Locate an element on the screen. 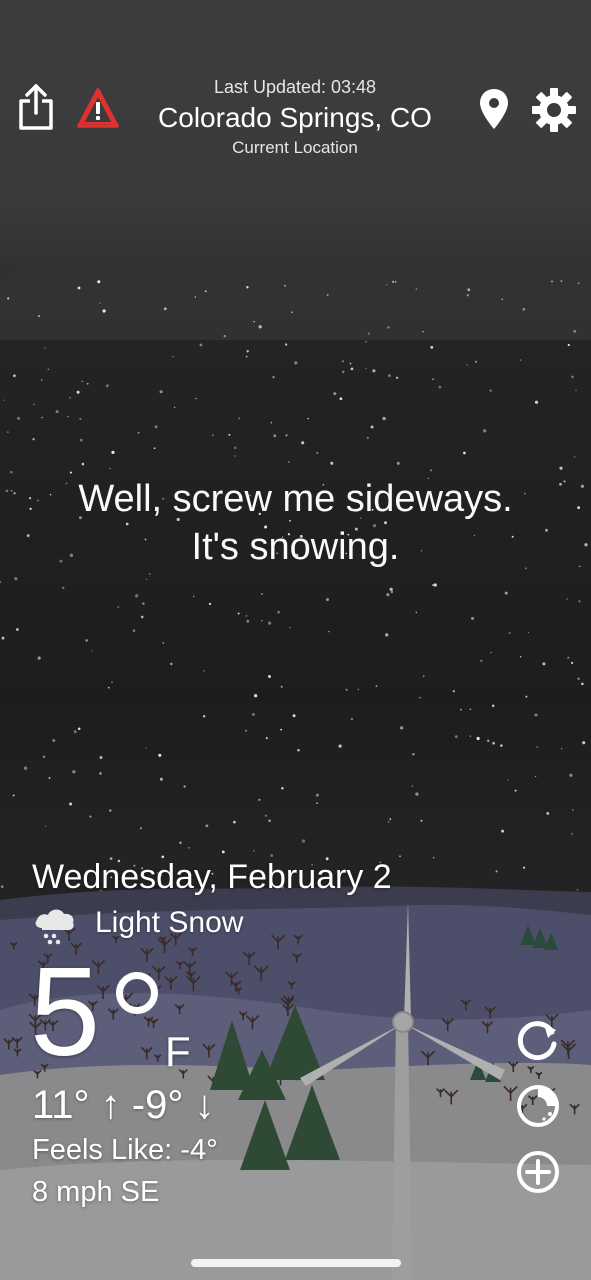 The width and height of the screenshot is (591, 1280). settings-button is located at coordinates (554, 110).